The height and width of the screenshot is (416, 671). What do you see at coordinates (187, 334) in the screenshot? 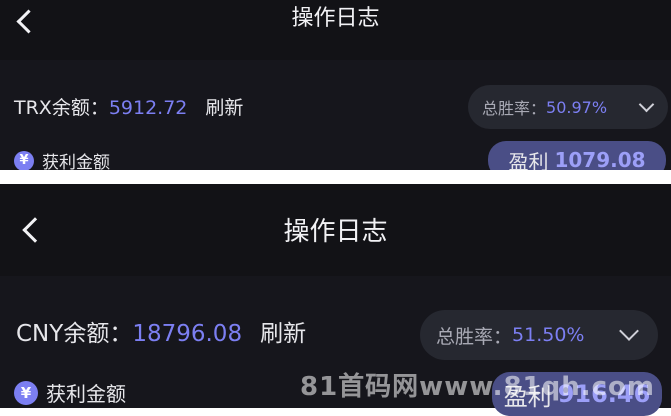
I see `balance-value: 18796.08` at bounding box center [187, 334].